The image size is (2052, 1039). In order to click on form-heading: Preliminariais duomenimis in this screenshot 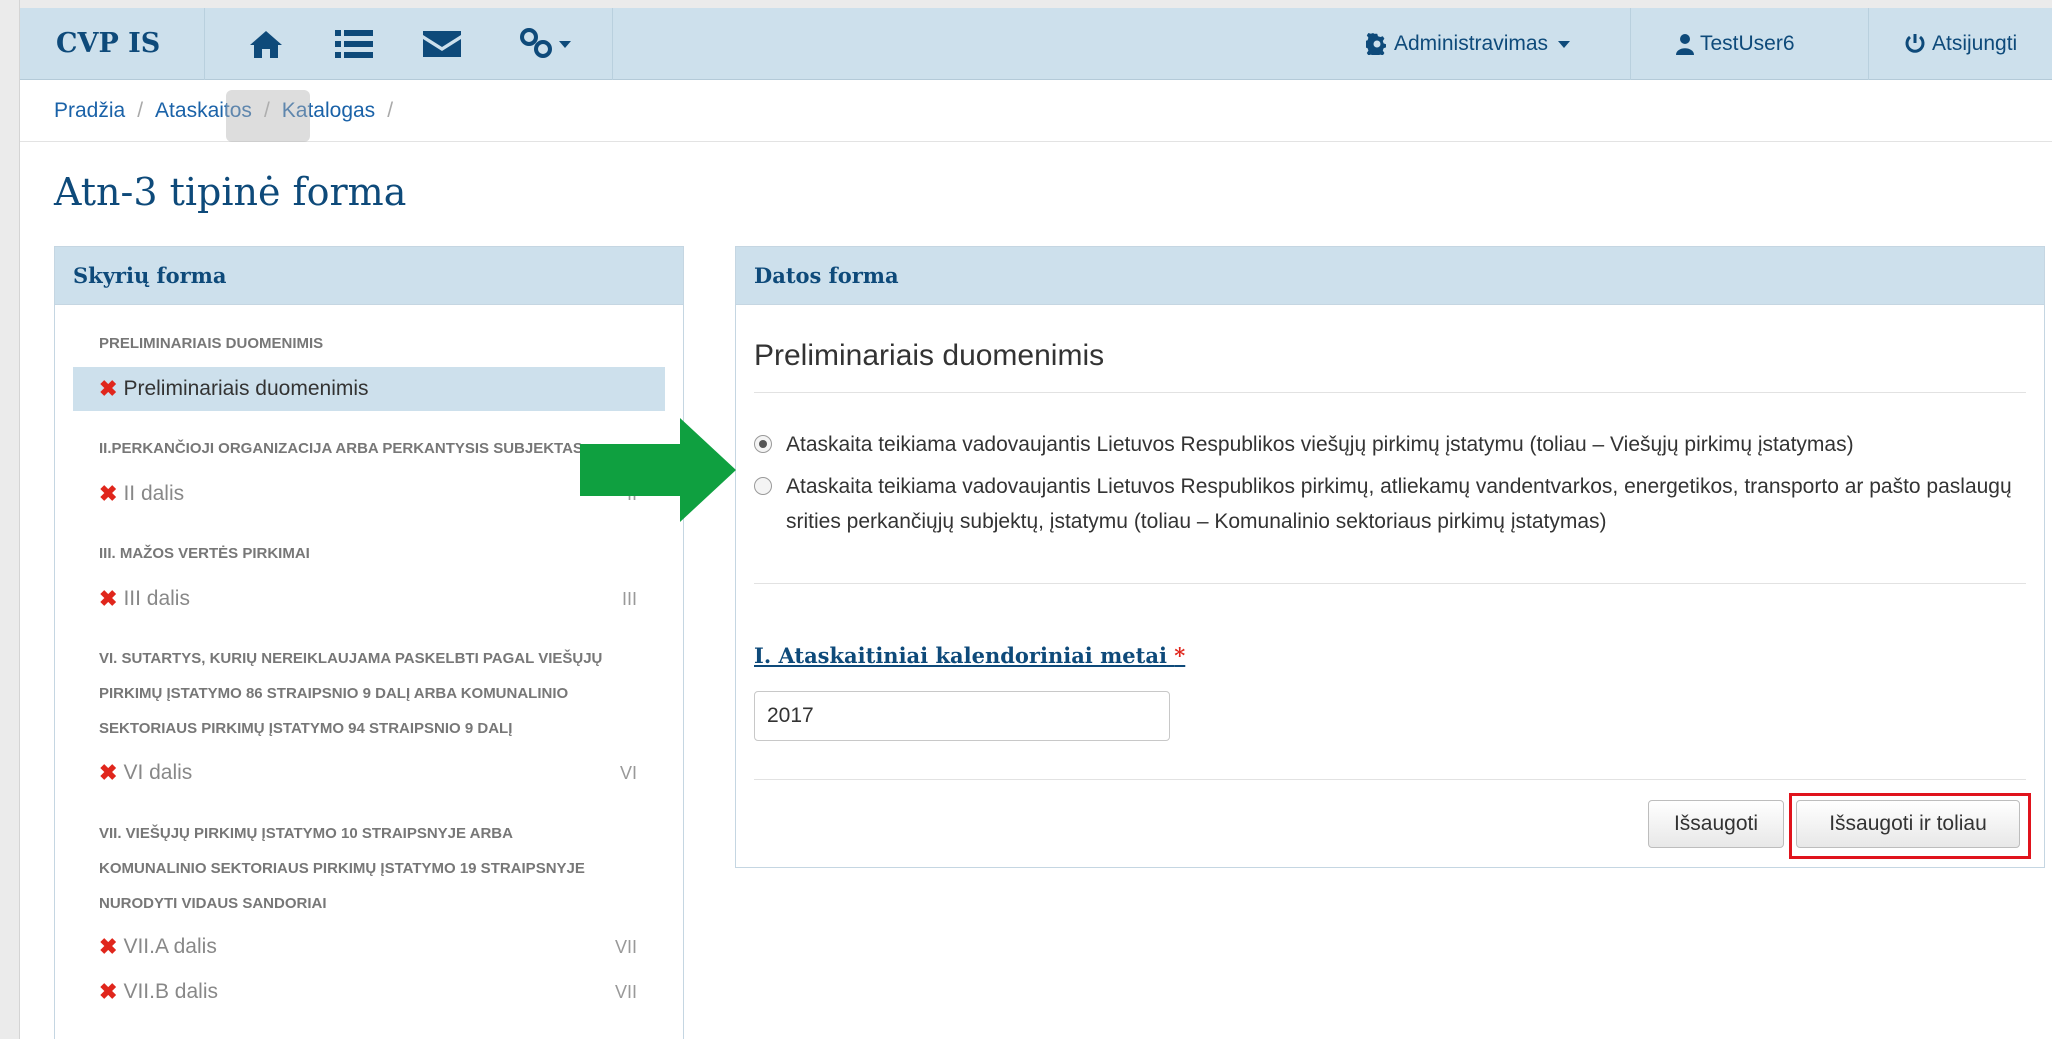, I will do `click(929, 355)`.